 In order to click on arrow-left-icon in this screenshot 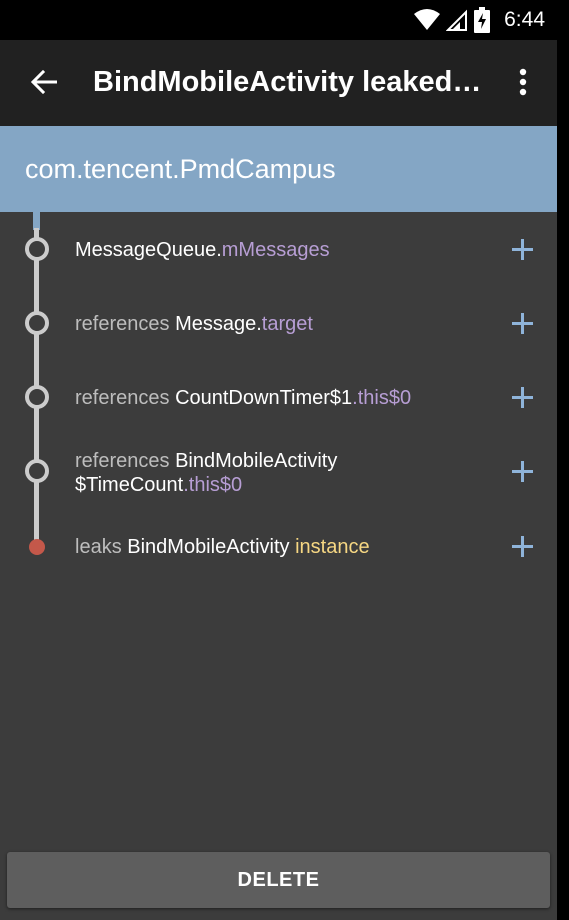, I will do `click(44, 82)`.